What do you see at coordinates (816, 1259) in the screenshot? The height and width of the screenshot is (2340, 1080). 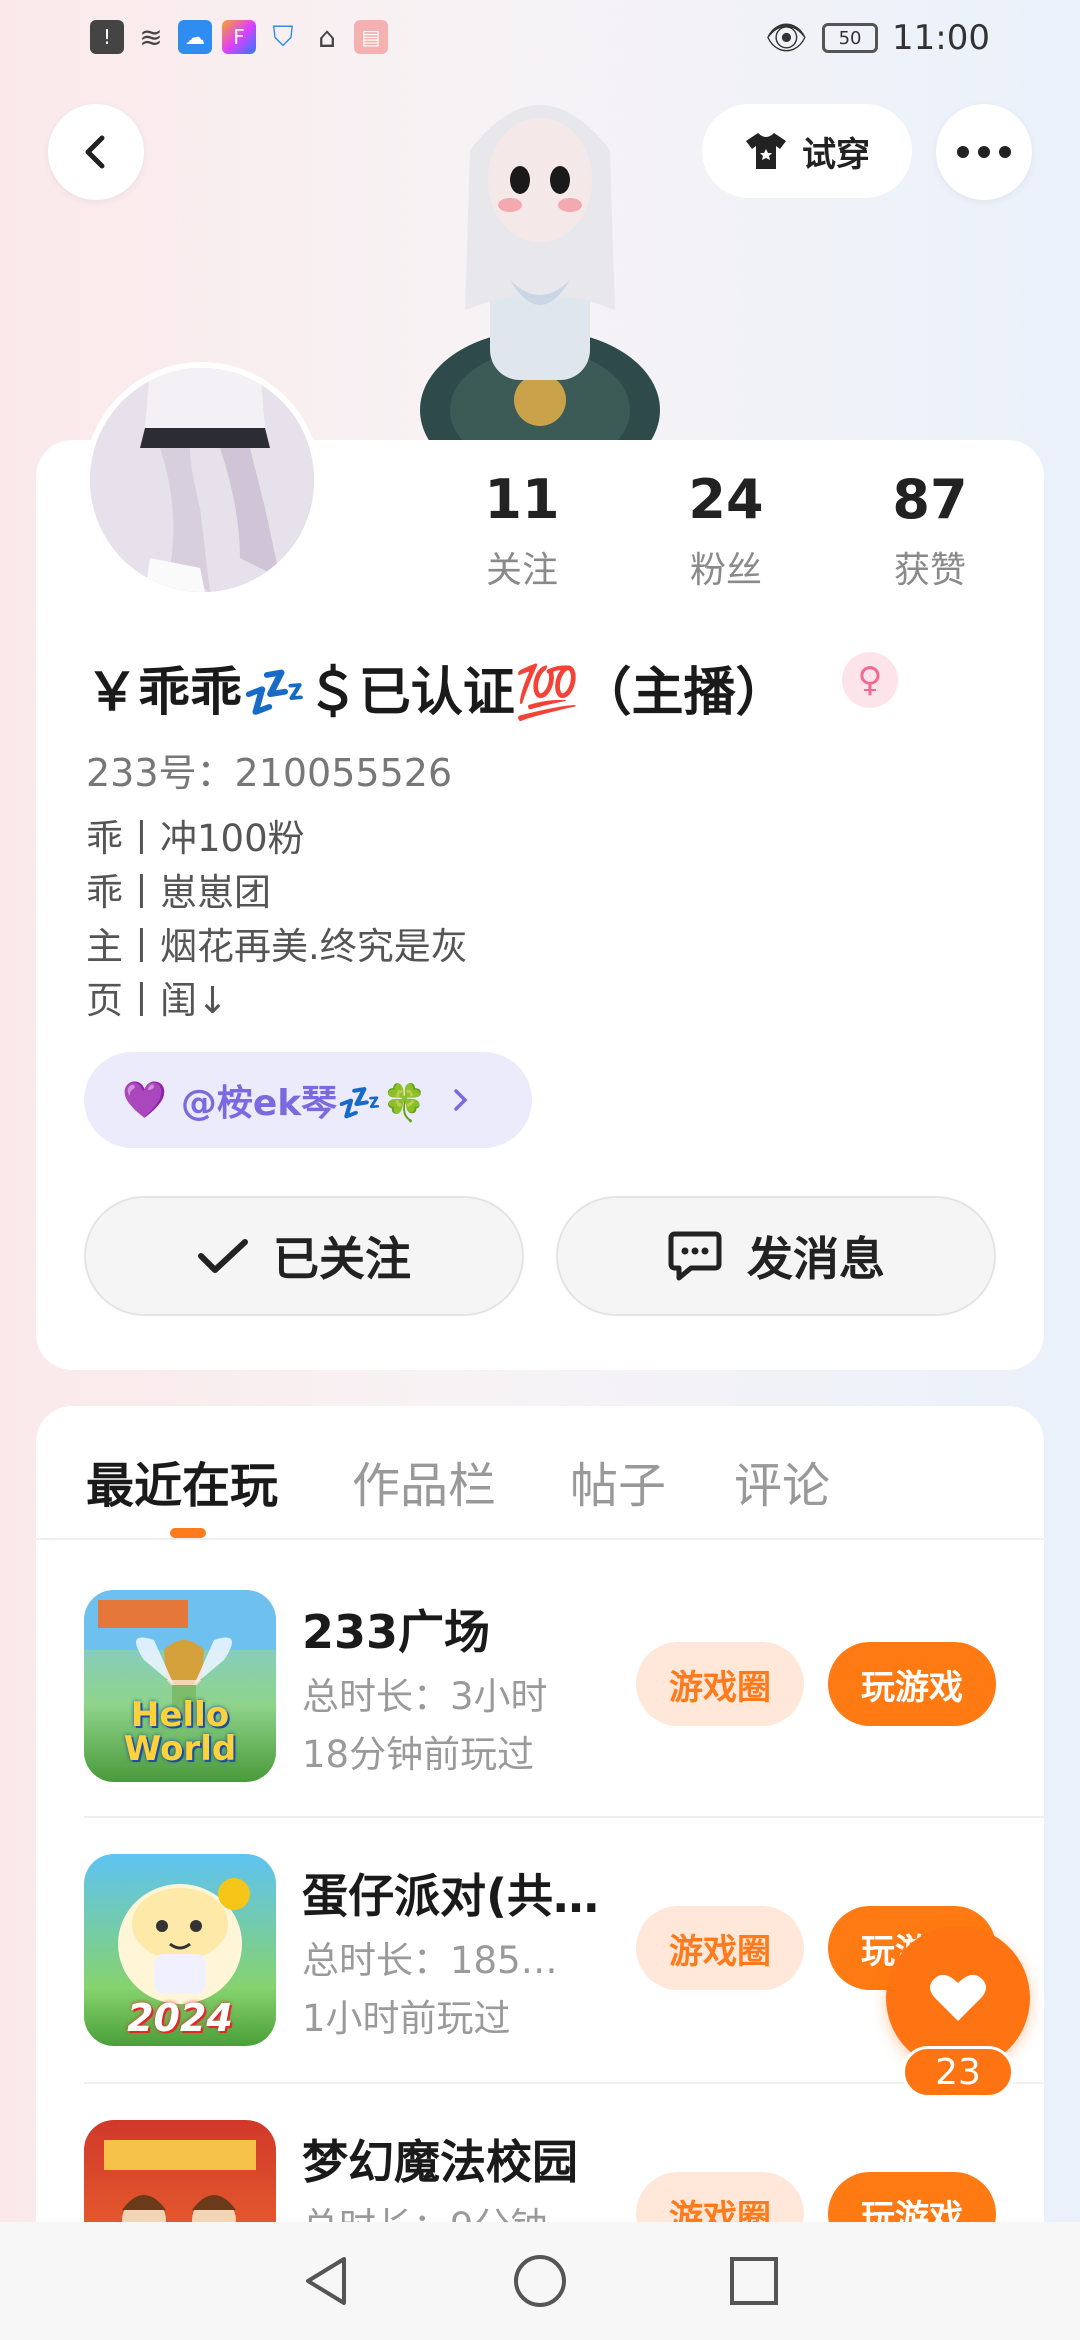 I see `send-message-label: 发消息` at bounding box center [816, 1259].